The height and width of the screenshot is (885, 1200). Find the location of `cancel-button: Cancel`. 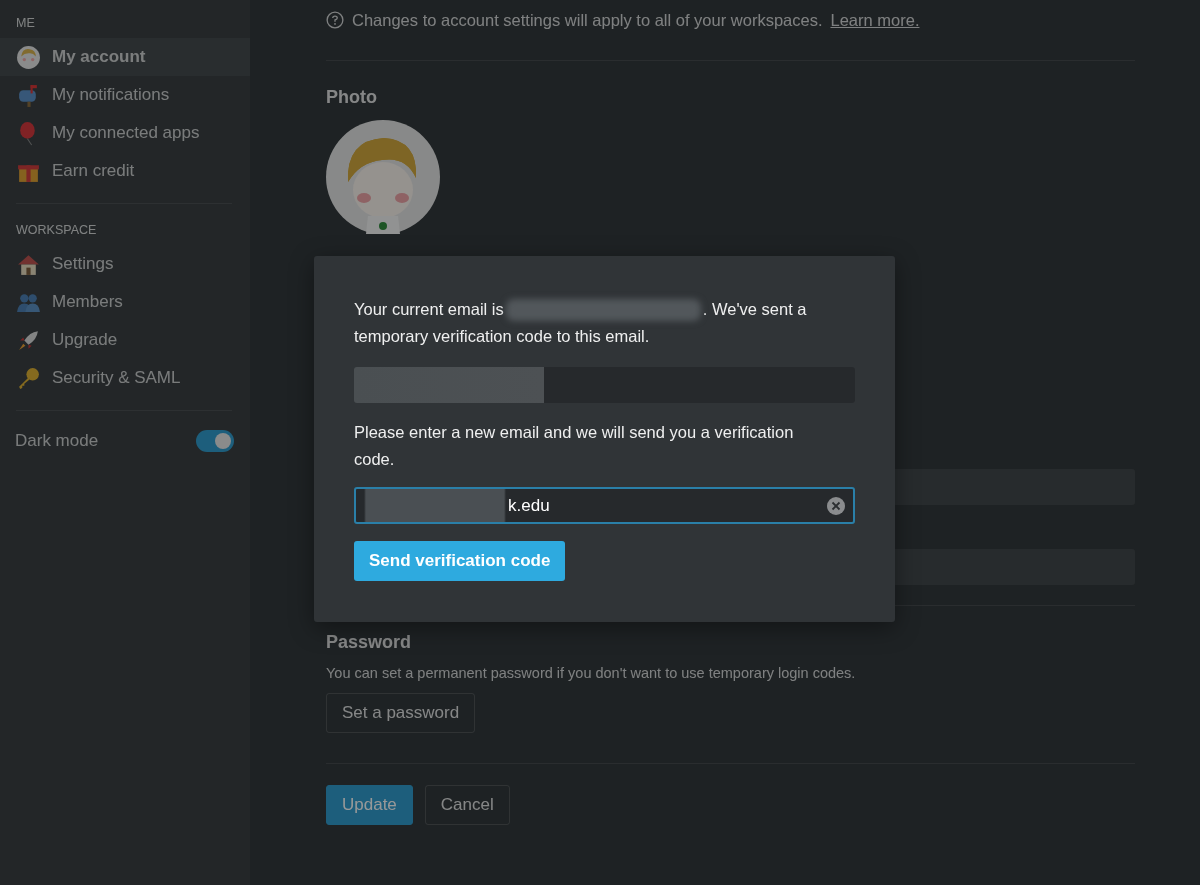

cancel-button: Cancel is located at coordinates (467, 805).